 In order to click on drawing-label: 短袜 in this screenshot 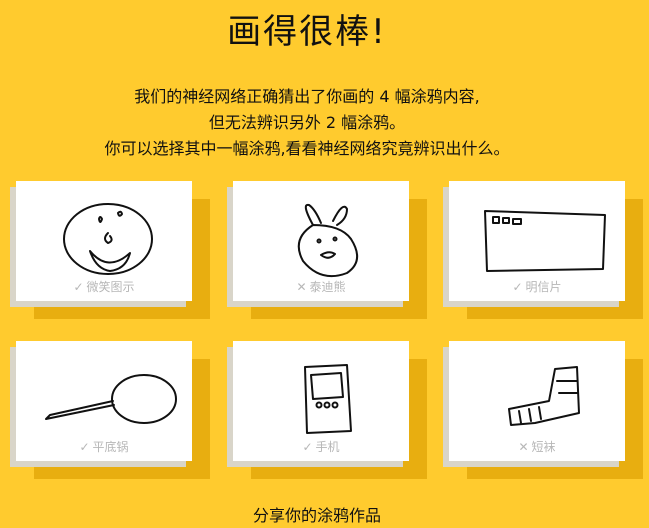, I will do `click(543, 447)`.